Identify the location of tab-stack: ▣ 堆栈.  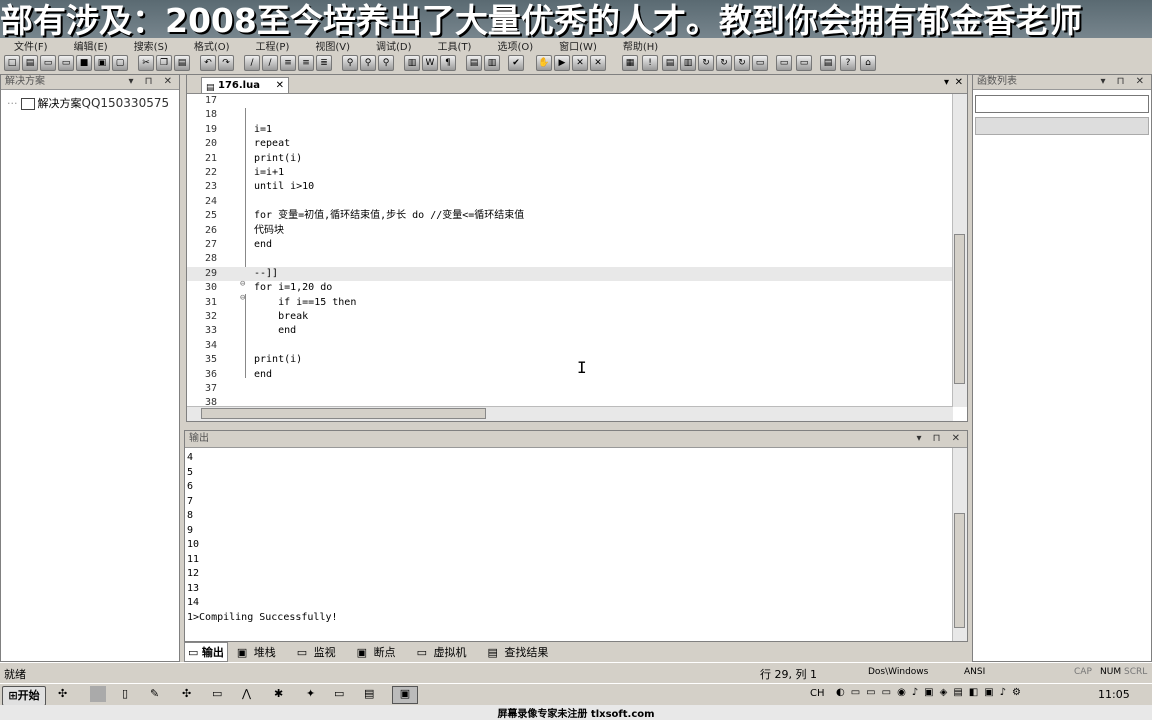
(261, 652).